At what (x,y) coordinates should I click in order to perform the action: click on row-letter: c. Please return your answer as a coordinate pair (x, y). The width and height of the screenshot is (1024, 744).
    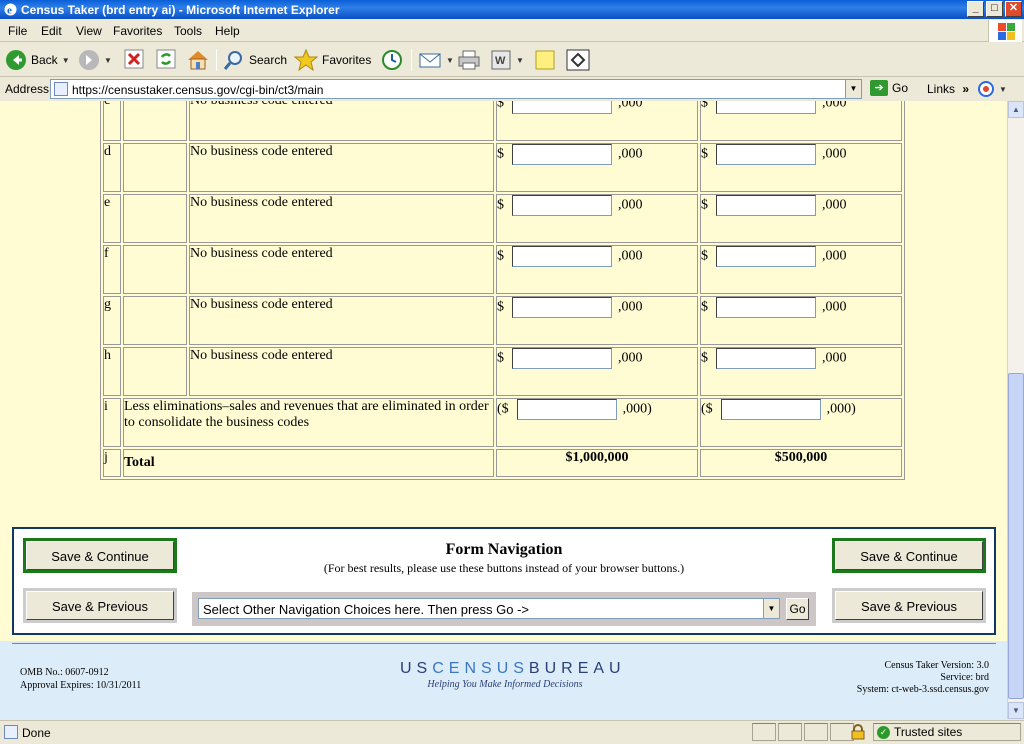
    Looking at the image, I should click on (112, 121).